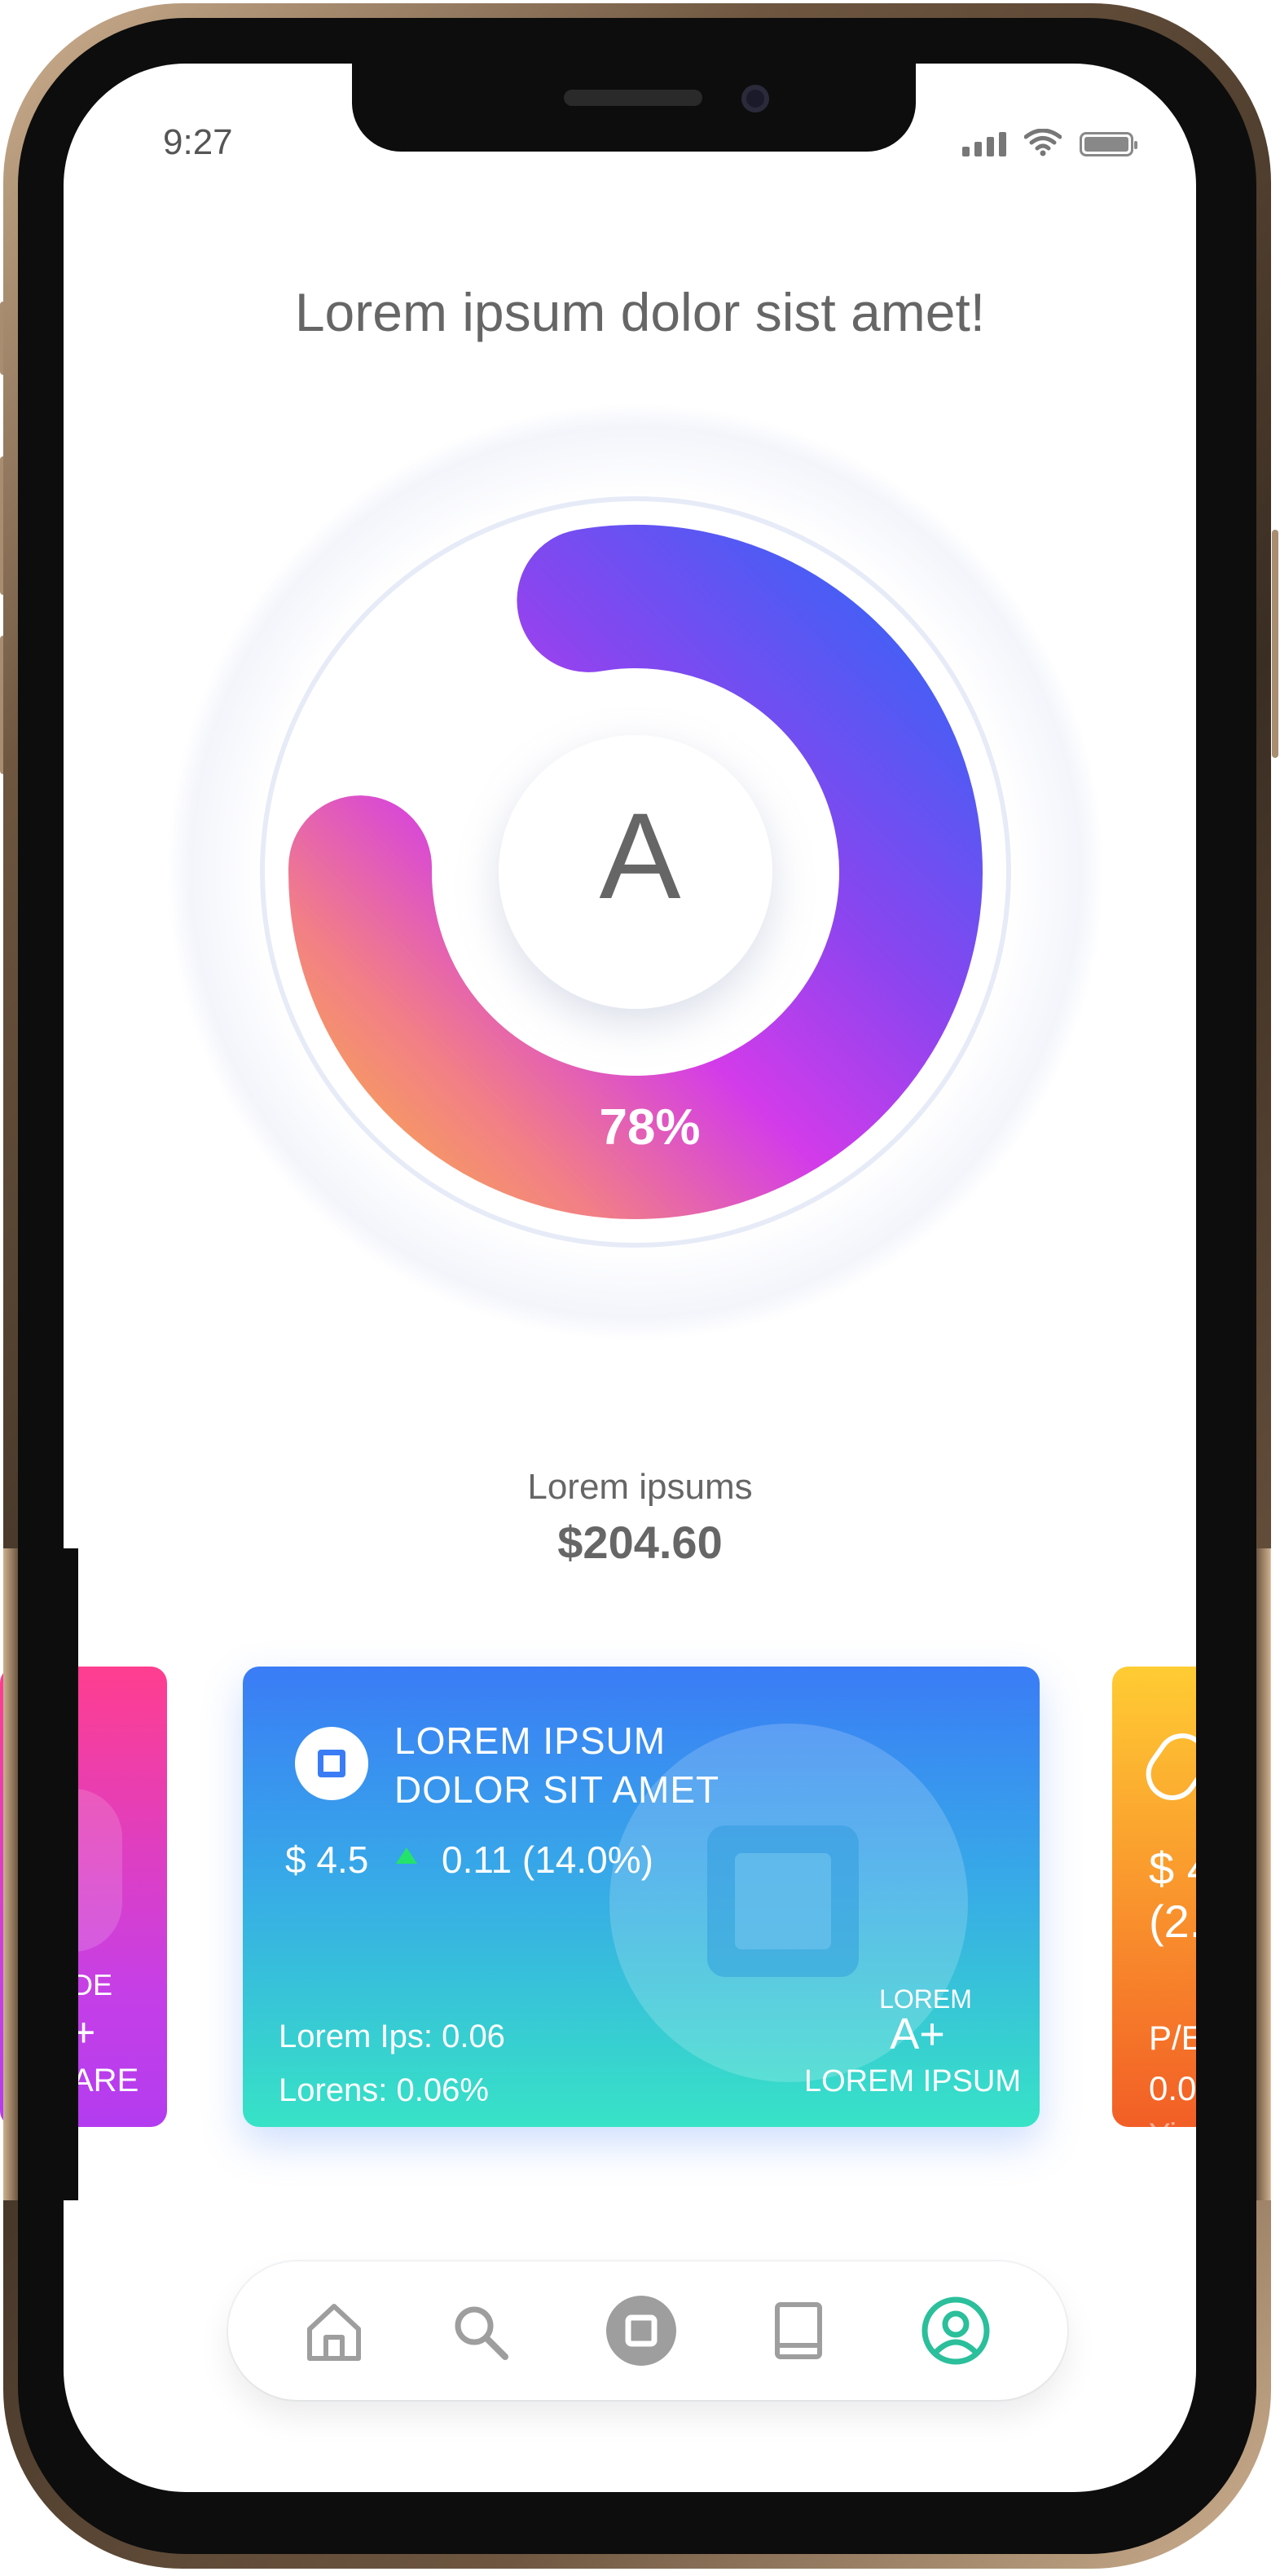  What do you see at coordinates (1043, 143) in the screenshot?
I see `wifi-icon` at bounding box center [1043, 143].